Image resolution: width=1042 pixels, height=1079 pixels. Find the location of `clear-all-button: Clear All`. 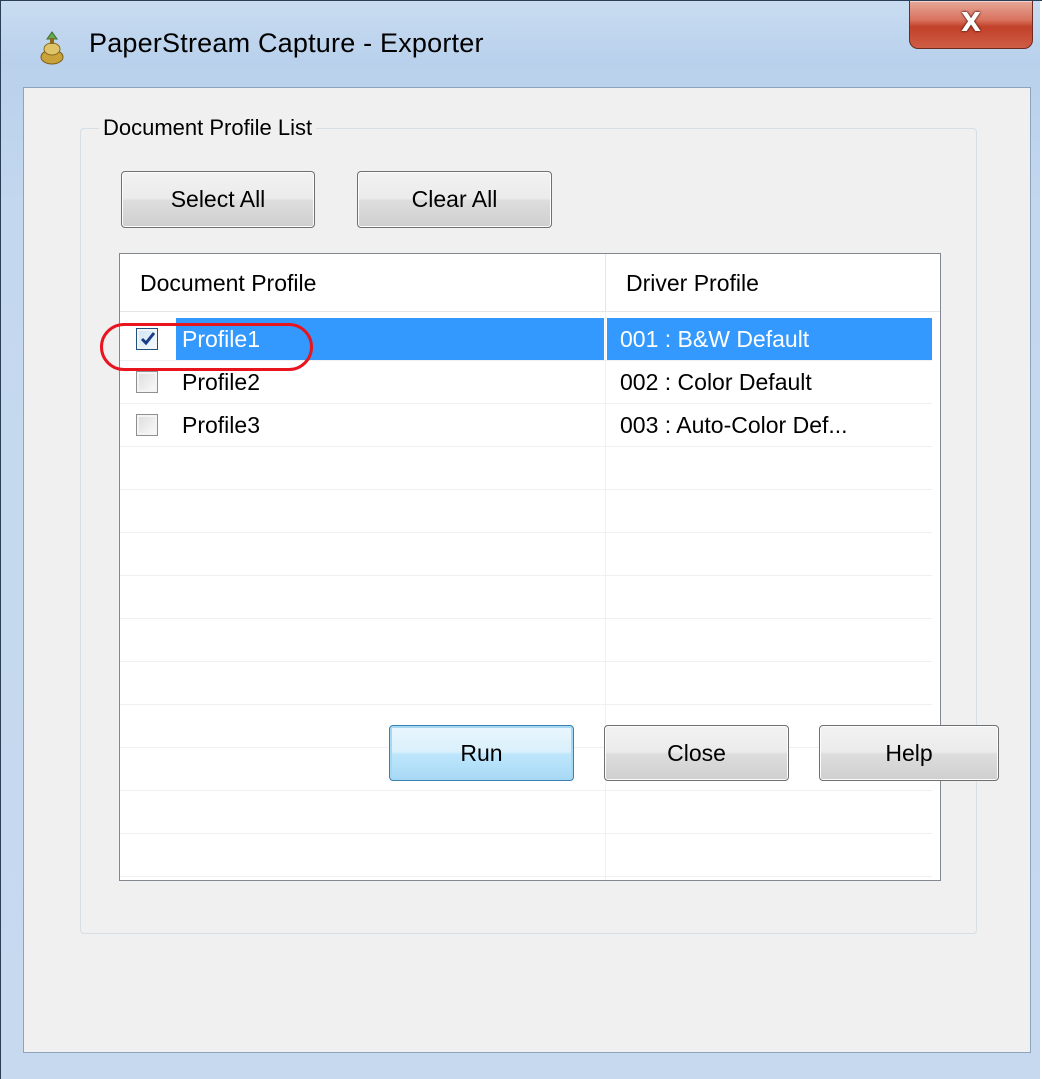

clear-all-button: Clear All is located at coordinates (454, 199).